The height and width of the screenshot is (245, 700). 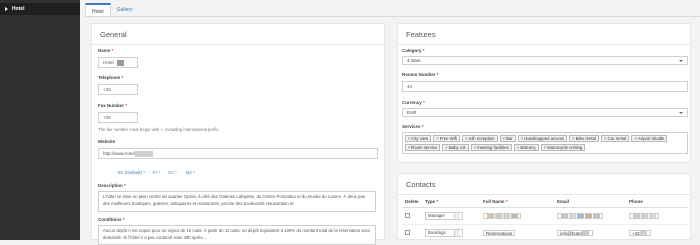 I want to click on name-label: Name *, so click(x=106, y=50).